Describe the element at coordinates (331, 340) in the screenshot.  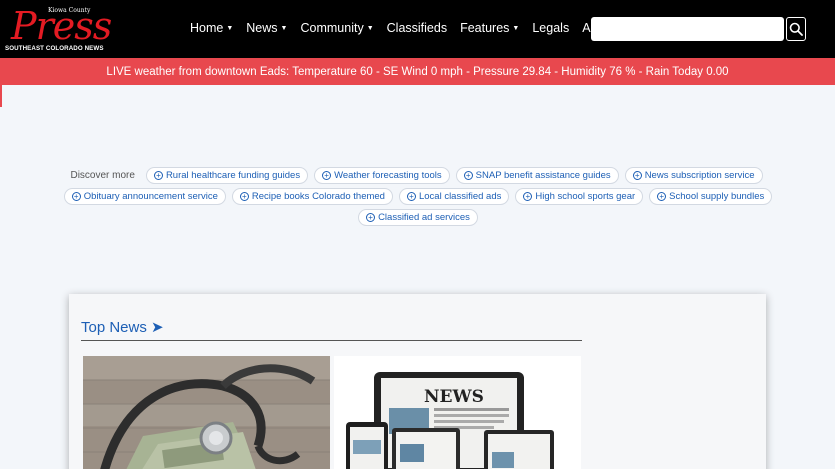
I see `section-divider` at that location.